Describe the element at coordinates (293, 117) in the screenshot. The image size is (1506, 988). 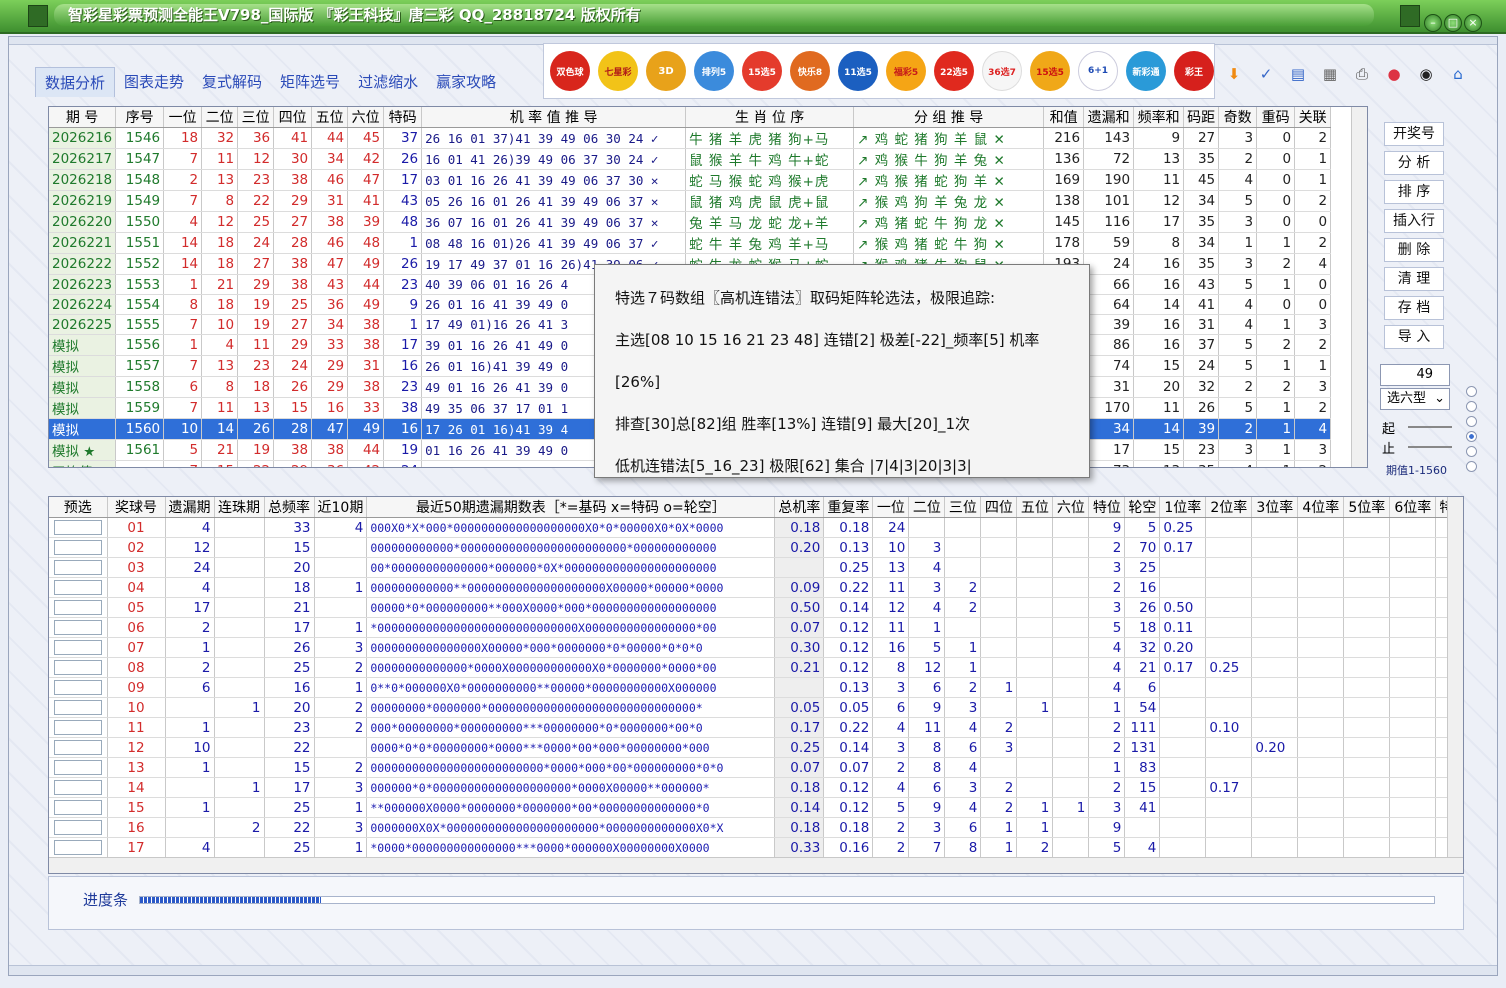
I see `main-col-header: 四位` at that location.